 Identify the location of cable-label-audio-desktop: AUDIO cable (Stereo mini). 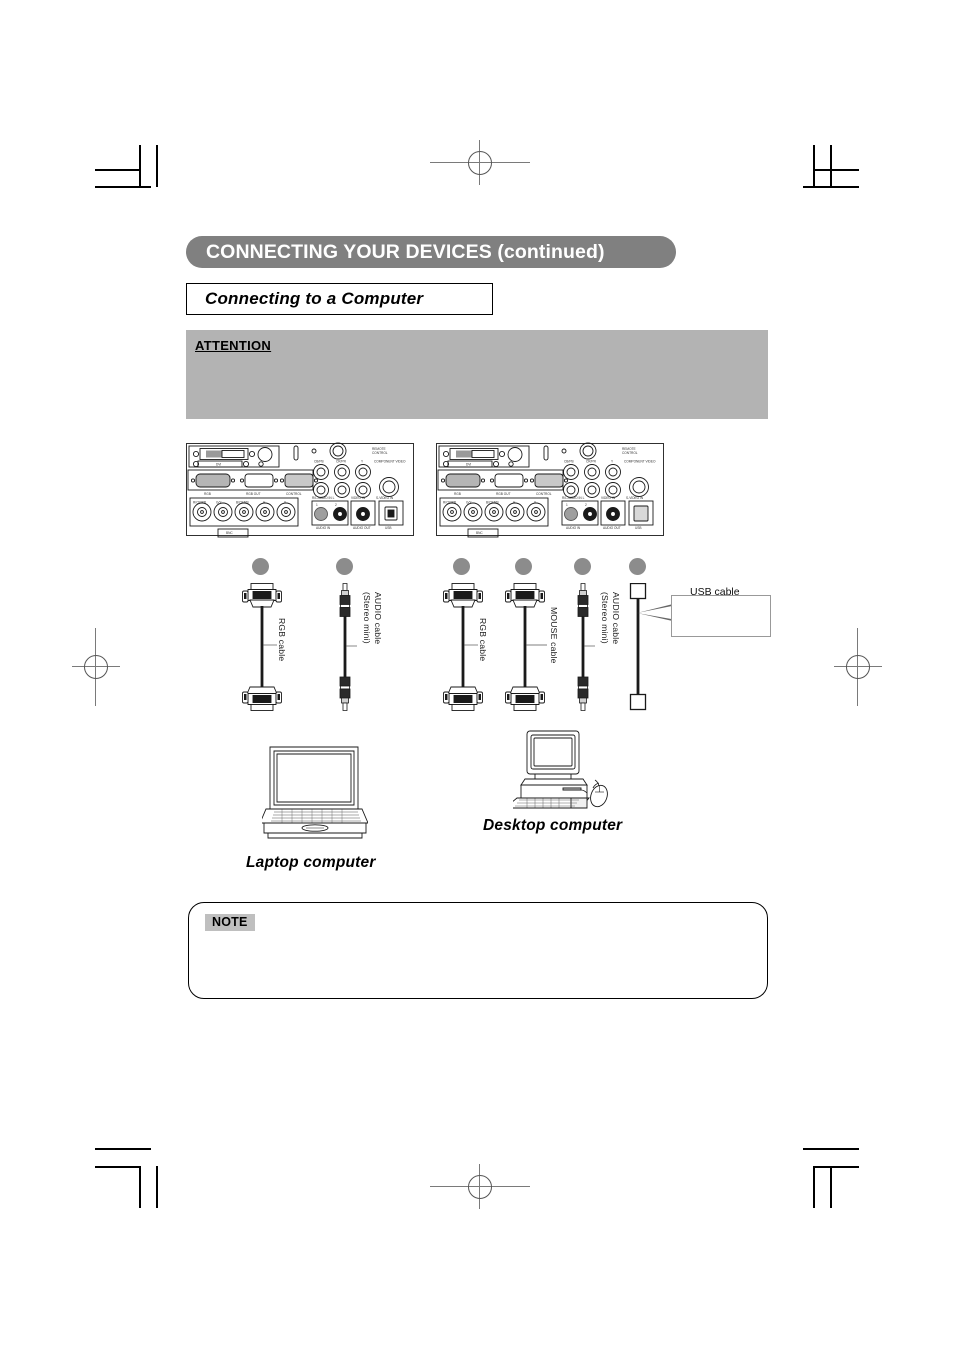
(610, 618).